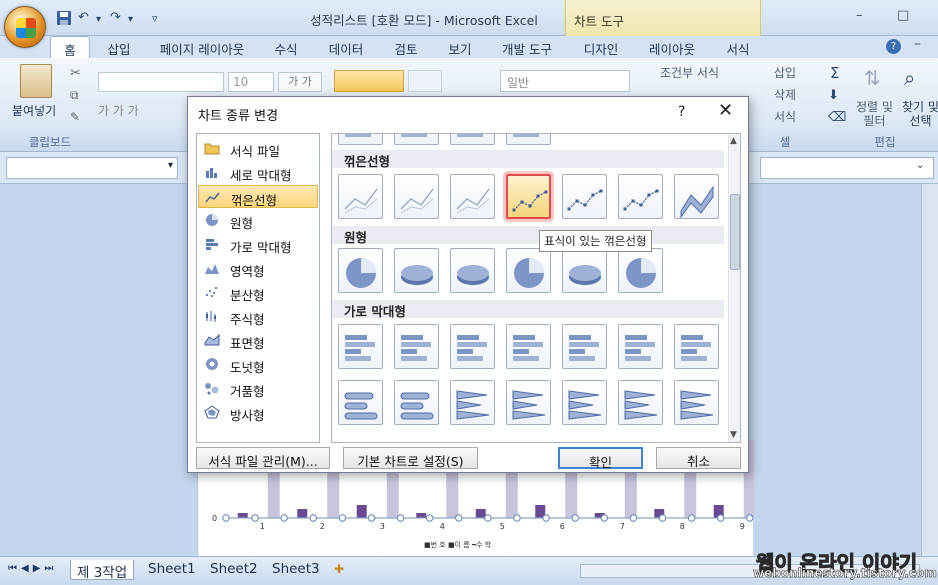 This screenshot has height=585, width=938. Describe the element at coordinates (893, 46) in the screenshot. I see `help-icon: ?` at that location.